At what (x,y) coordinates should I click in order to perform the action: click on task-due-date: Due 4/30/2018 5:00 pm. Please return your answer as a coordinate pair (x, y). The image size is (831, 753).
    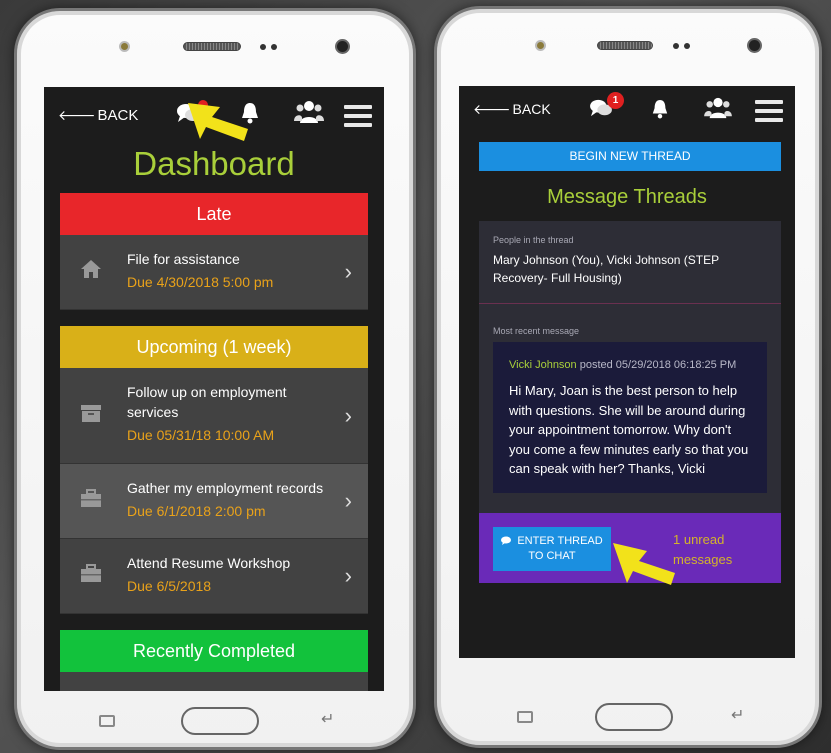
    Looking at the image, I should click on (200, 282).